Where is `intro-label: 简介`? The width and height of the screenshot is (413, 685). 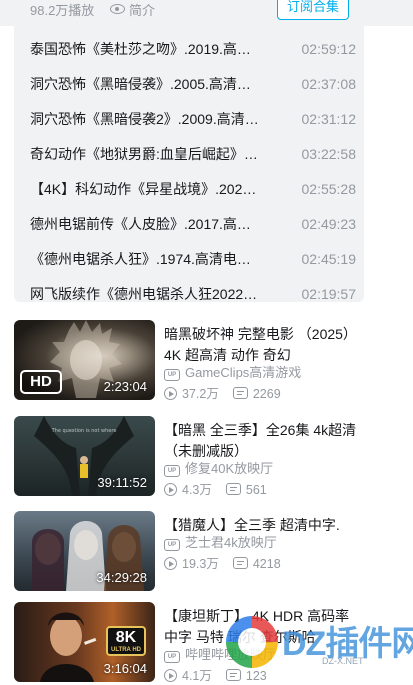
intro-label: 简介 is located at coordinates (142, 10).